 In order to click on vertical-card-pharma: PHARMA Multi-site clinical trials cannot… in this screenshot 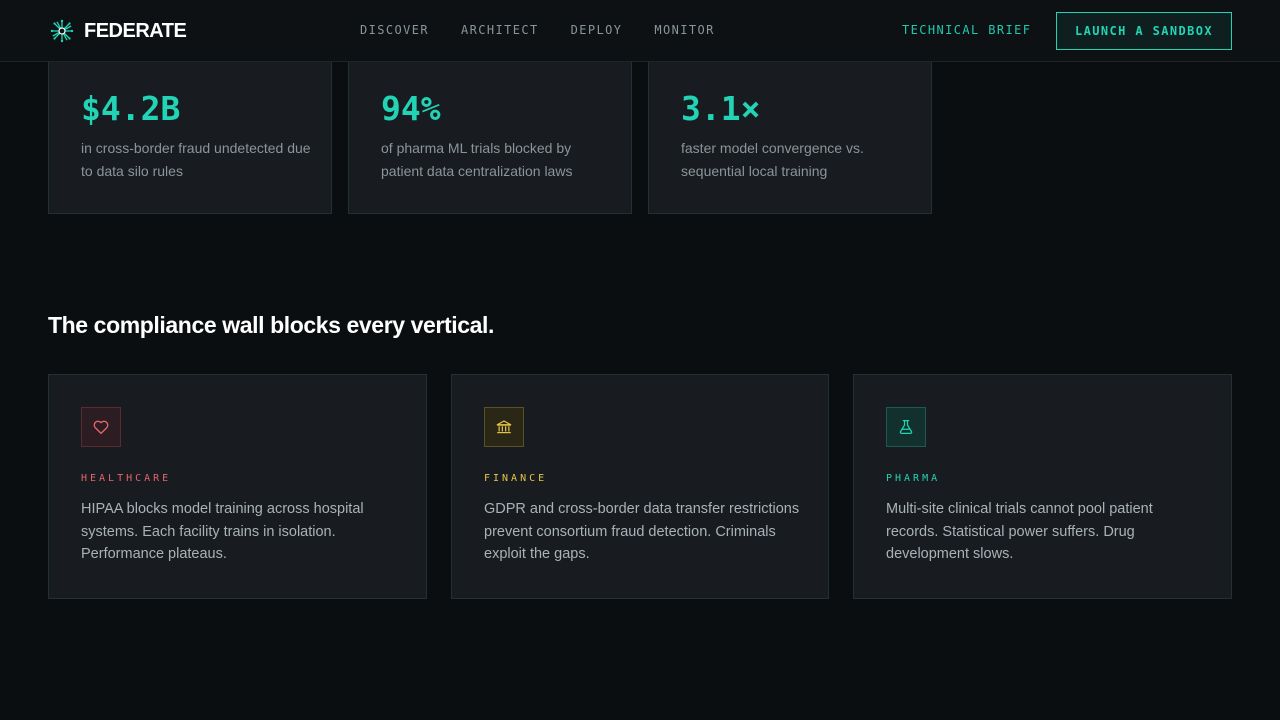, I will do `click(1042, 486)`.